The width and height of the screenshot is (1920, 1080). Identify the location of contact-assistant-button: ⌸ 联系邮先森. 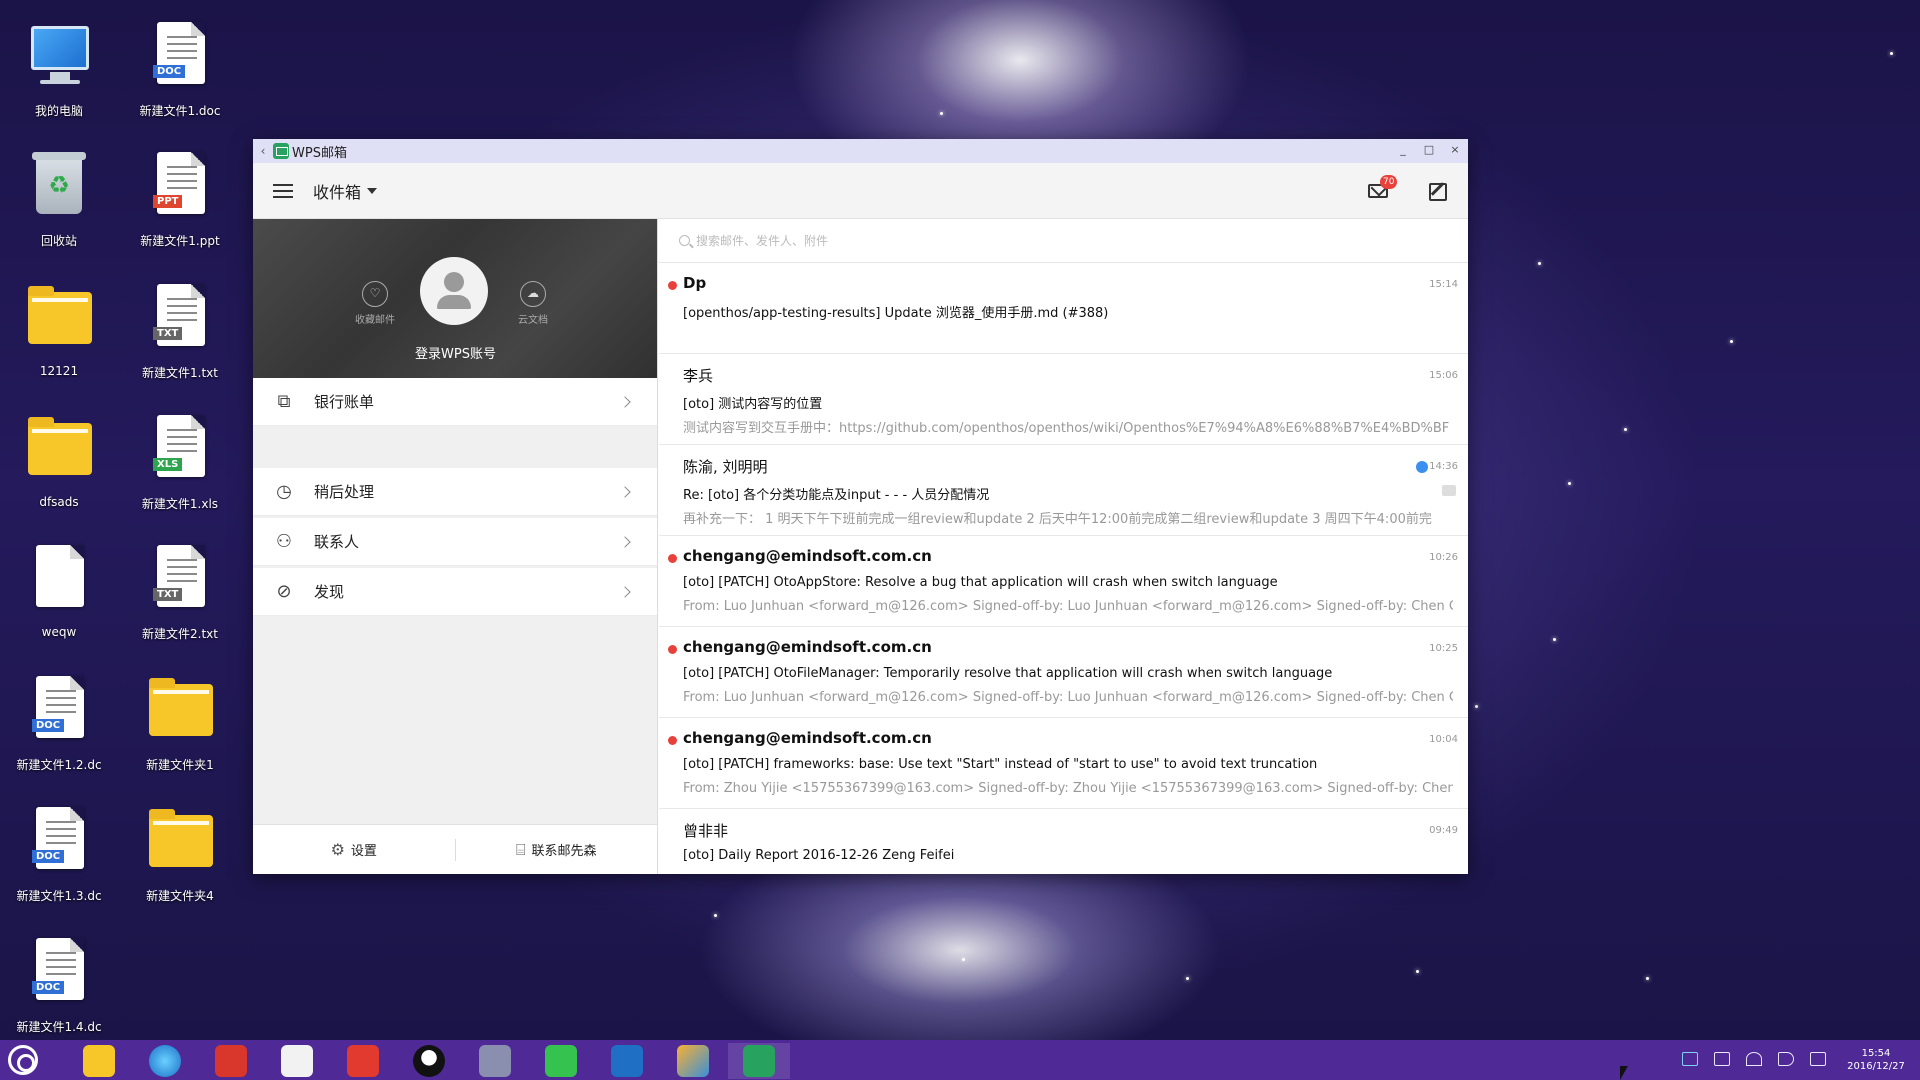
(557, 850).